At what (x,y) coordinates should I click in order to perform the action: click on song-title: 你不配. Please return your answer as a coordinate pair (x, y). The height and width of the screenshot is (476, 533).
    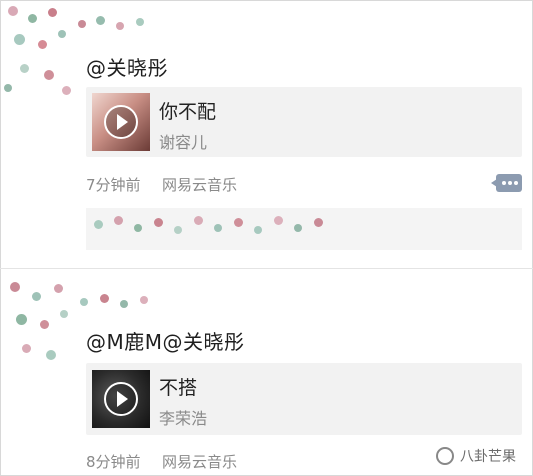
    Looking at the image, I should click on (188, 112).